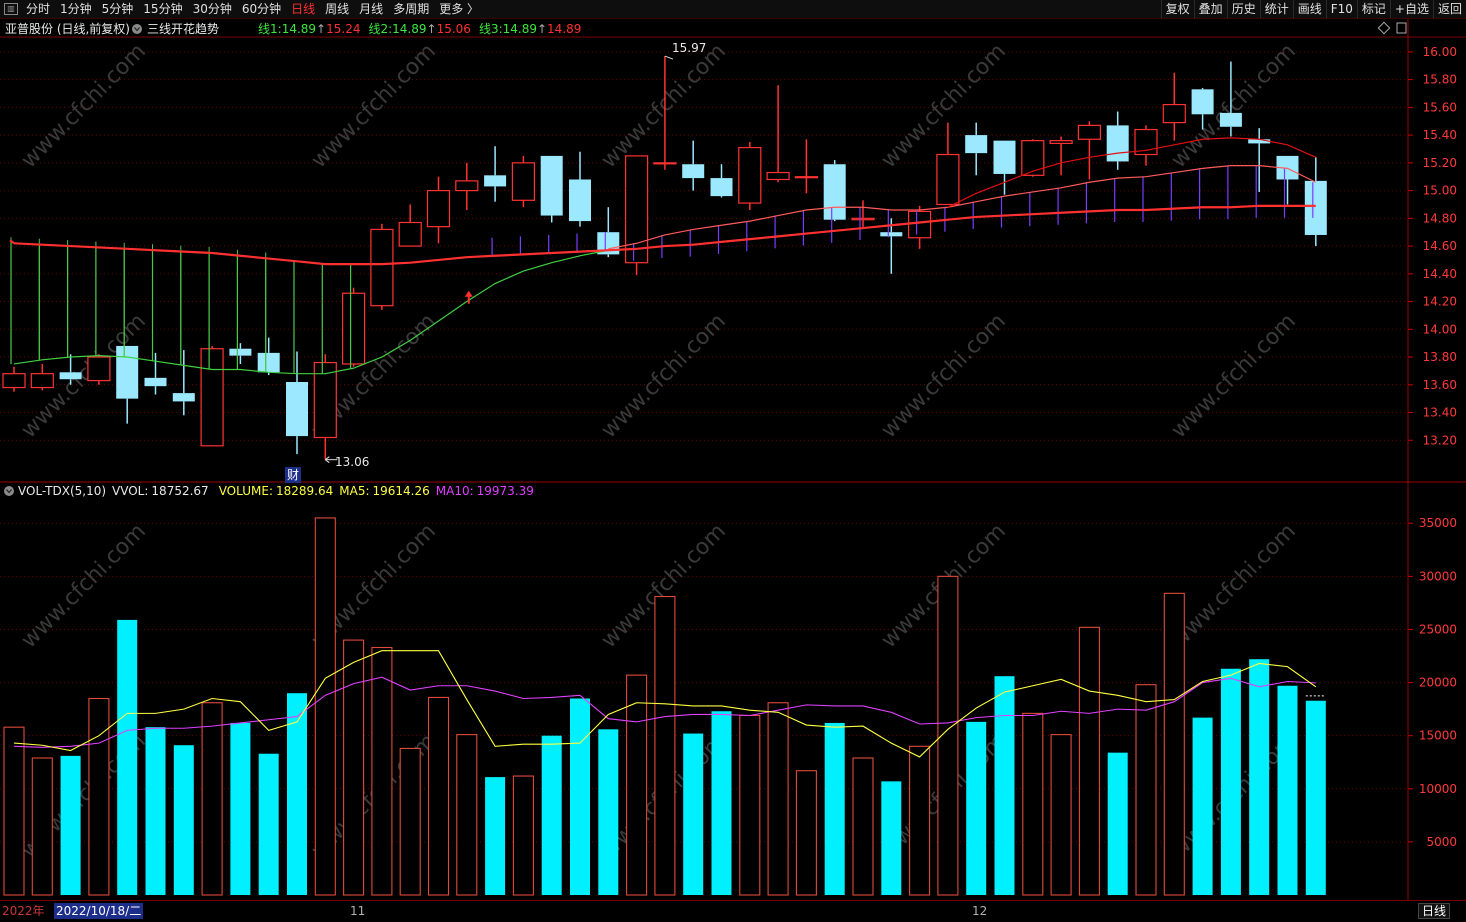 This screenshot has width=1466, height=922. Describe the element at coordinates (1276, 9) in the screenshot. I see `toolbar-button-3: 统计` at that location.